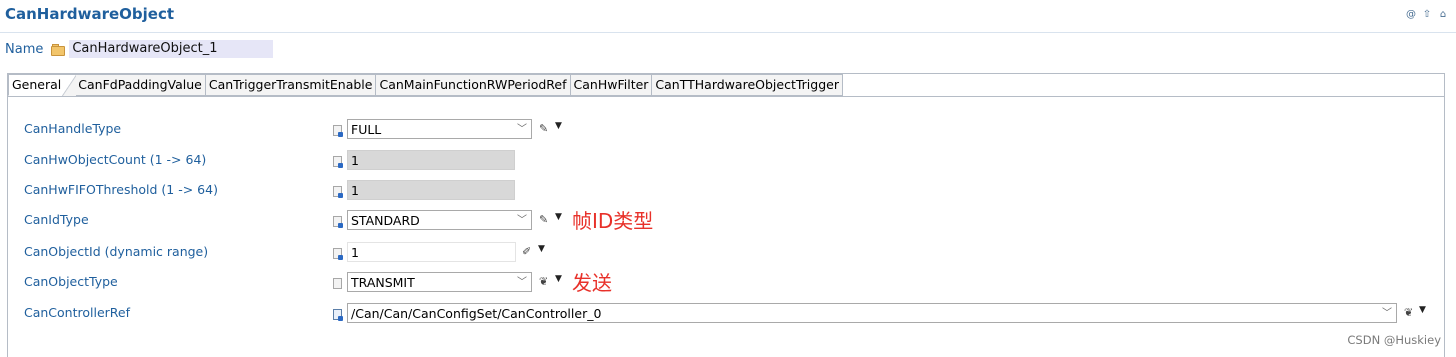 The height and width of the screenshot is (357, 1456). What do you see at coordinates (338, 315) in the screenshot?
I see `reference-icon` at bounding box center [338, 315].